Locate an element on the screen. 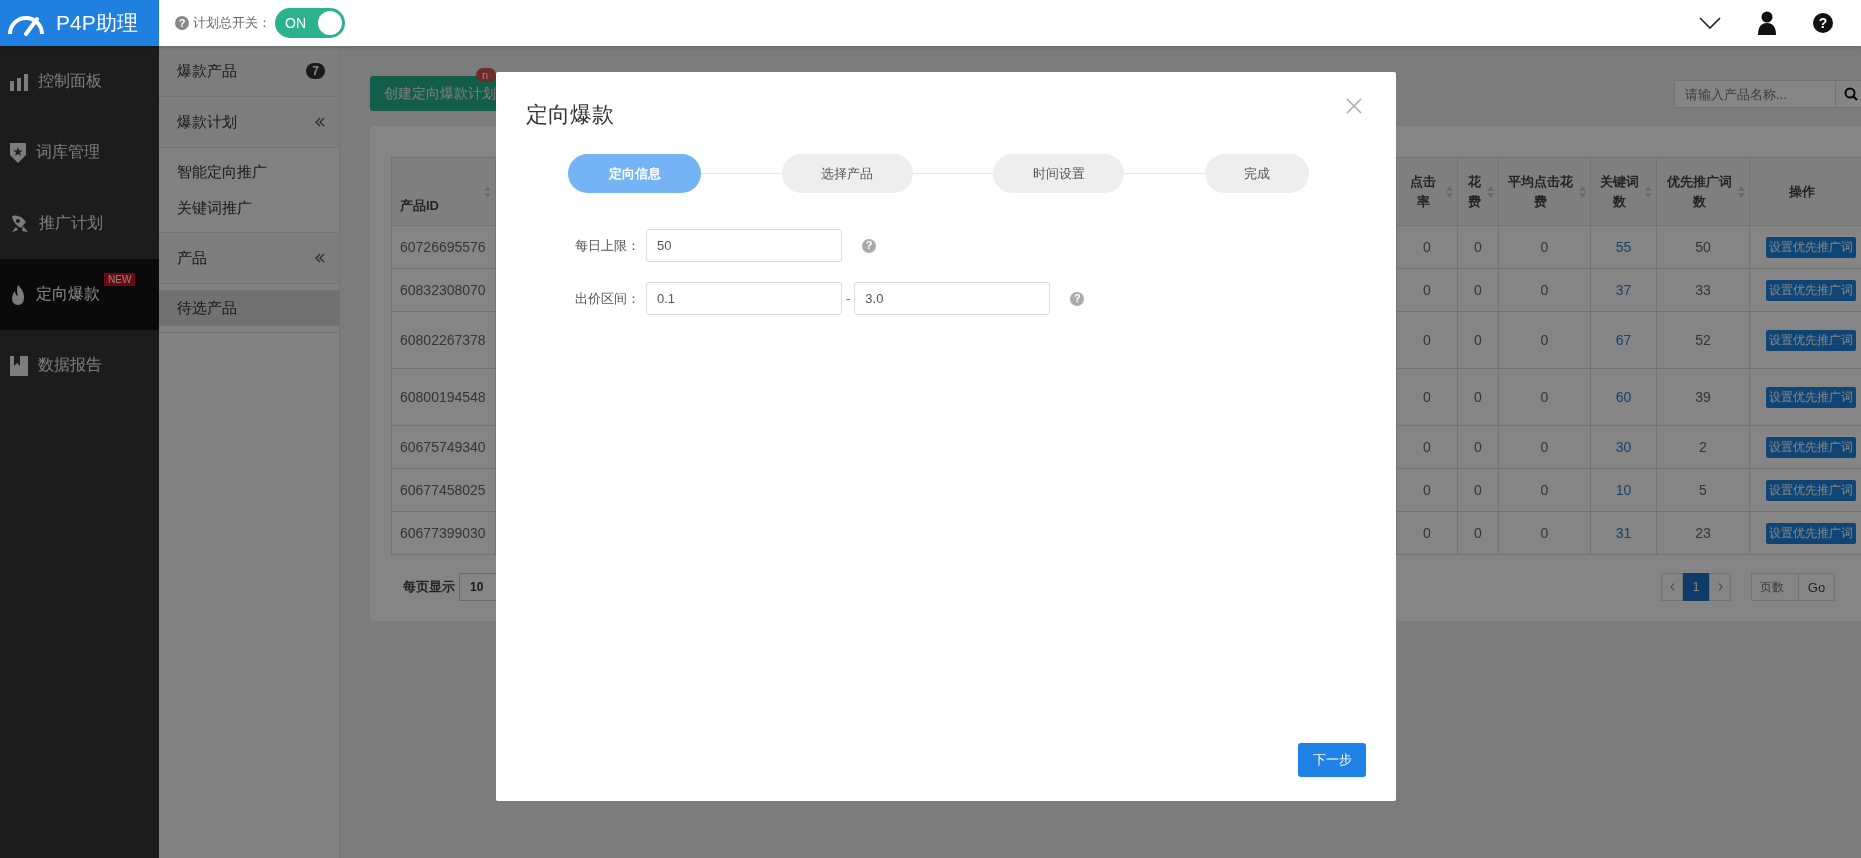  new-badge: NEW is located at coordinates (120, 279).